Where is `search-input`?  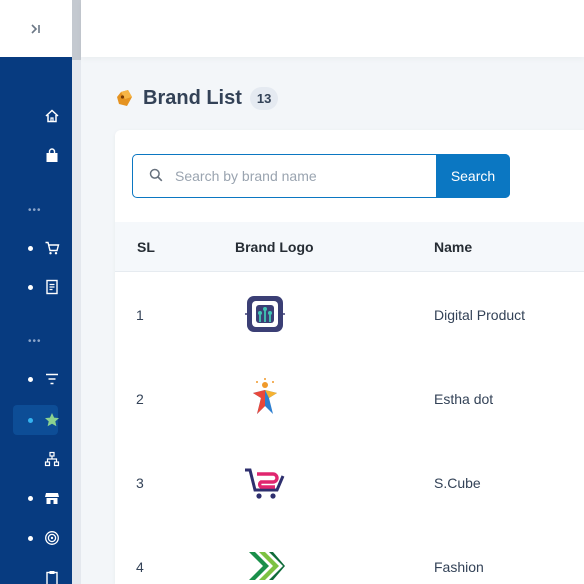
search-input is located at coordinates (300, 176).